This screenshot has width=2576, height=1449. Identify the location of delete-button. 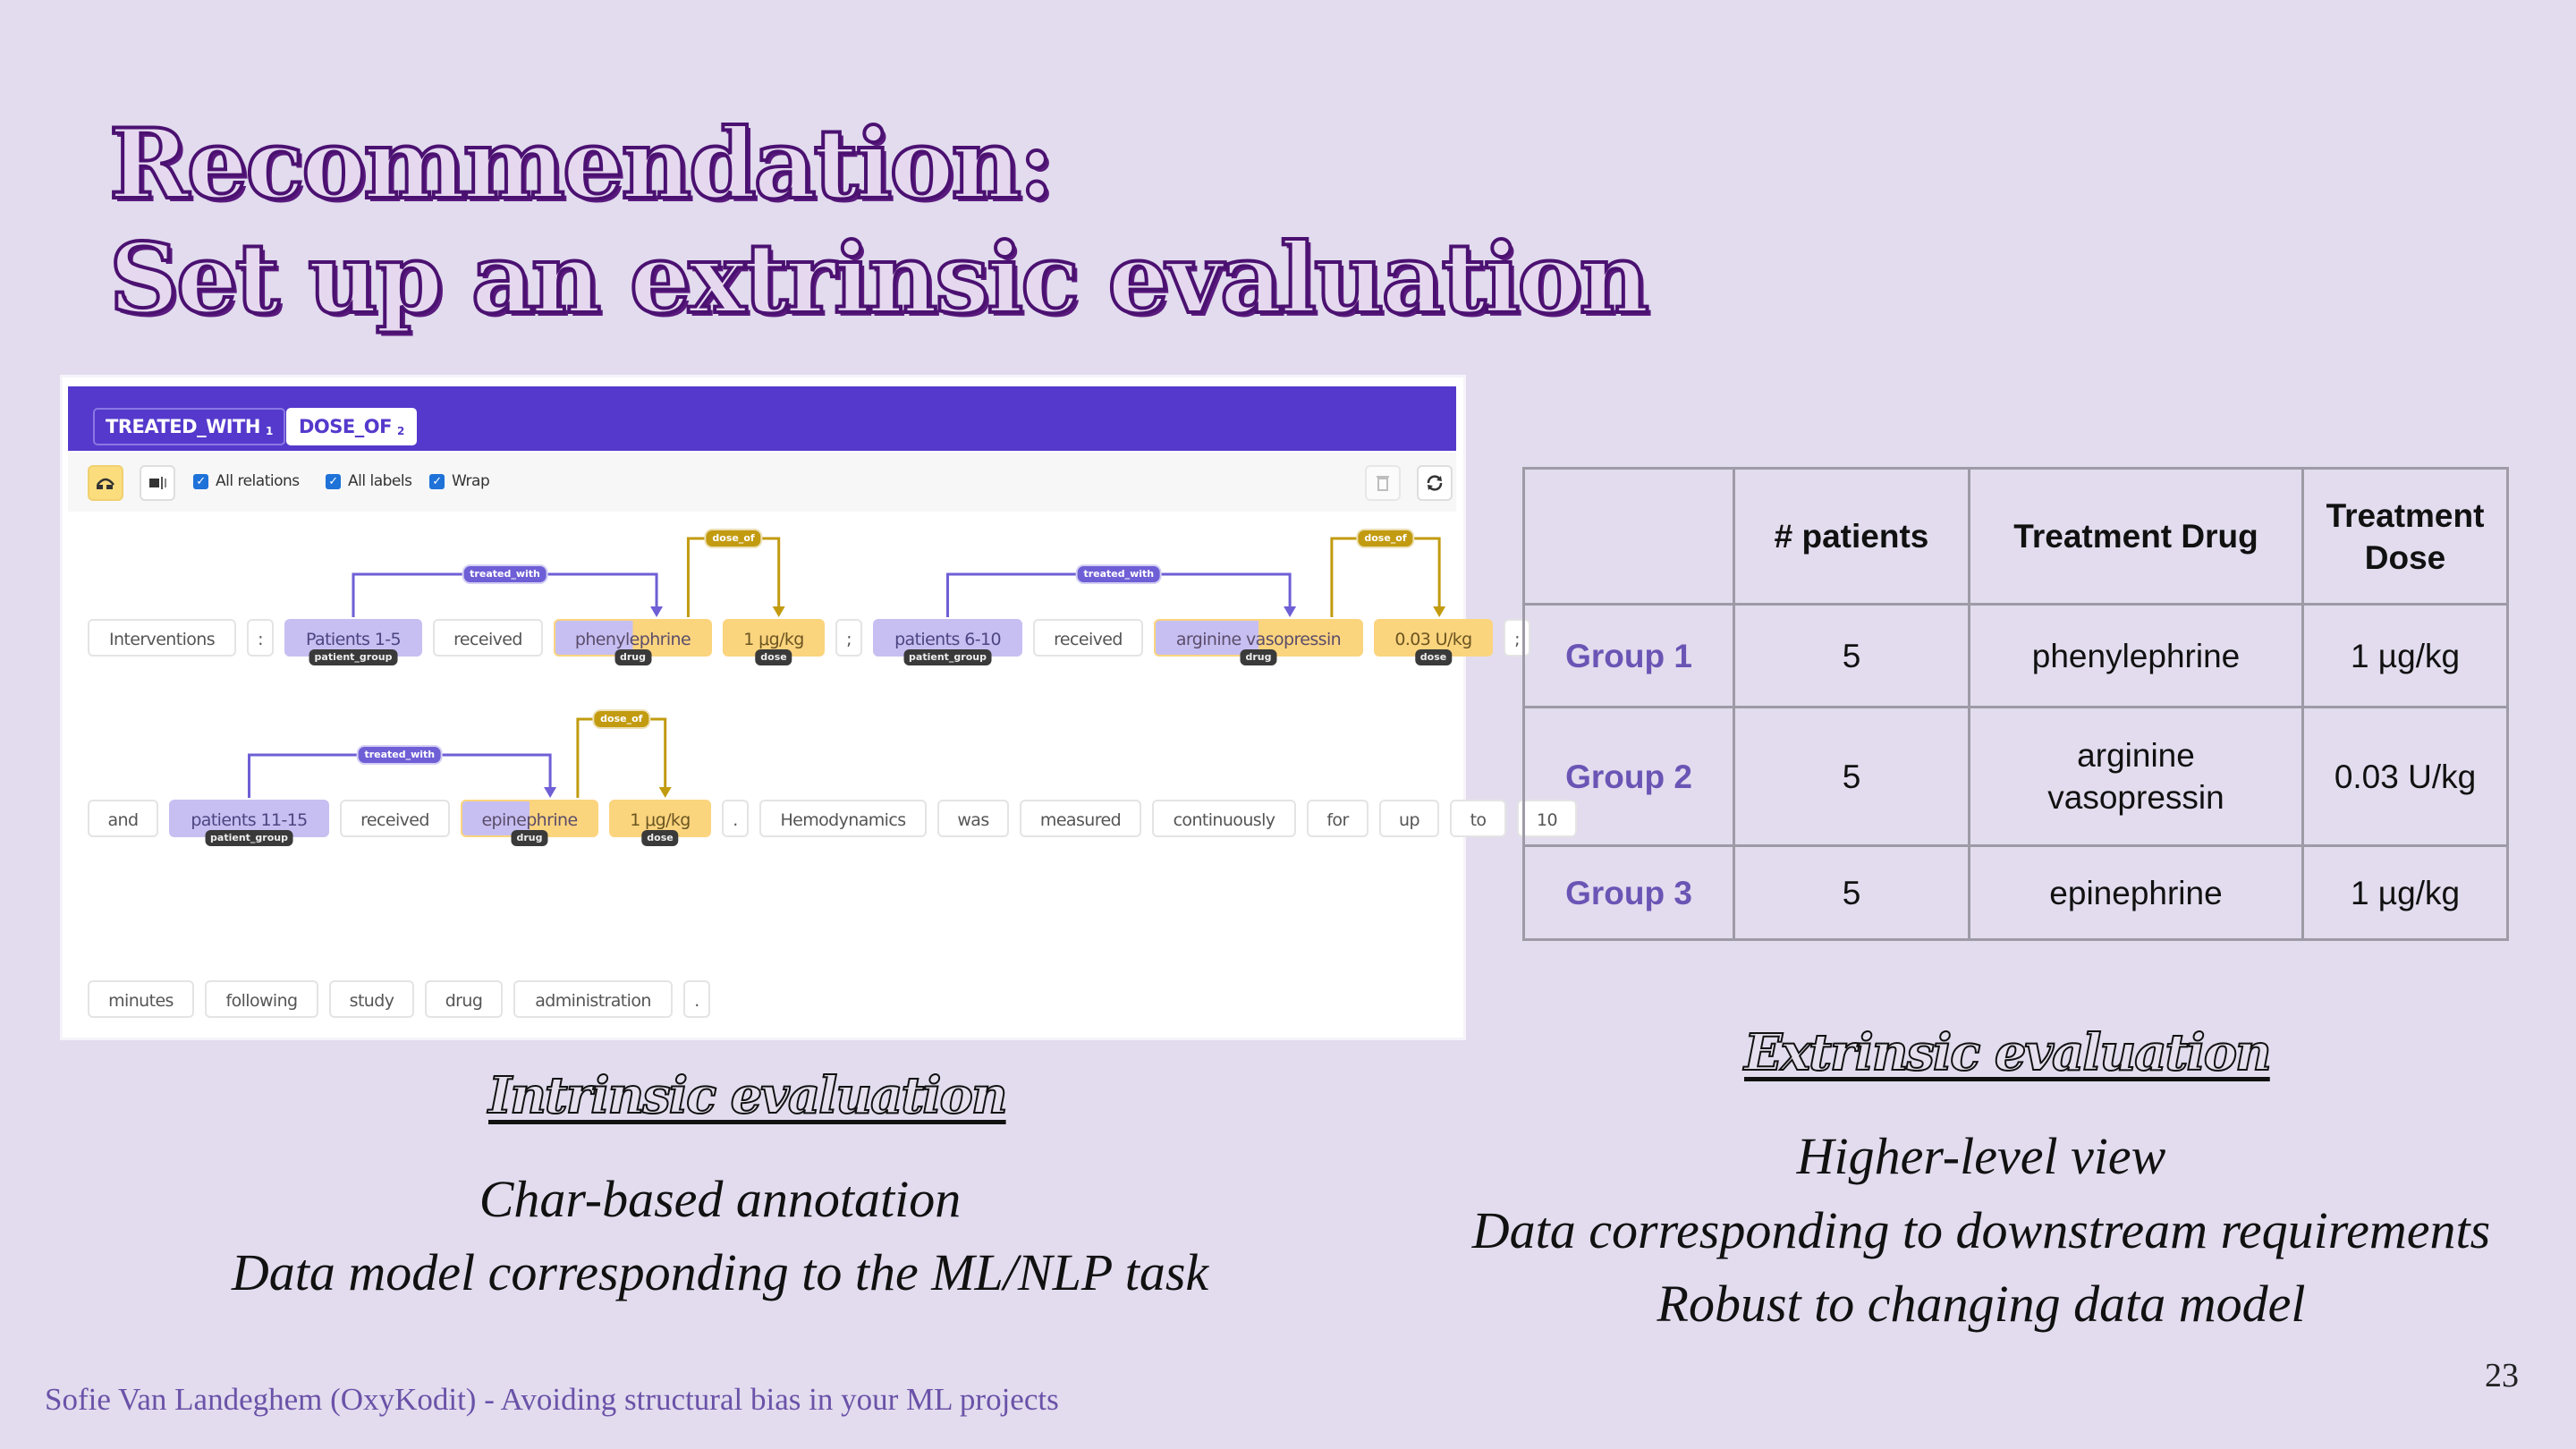
(1383, 483).